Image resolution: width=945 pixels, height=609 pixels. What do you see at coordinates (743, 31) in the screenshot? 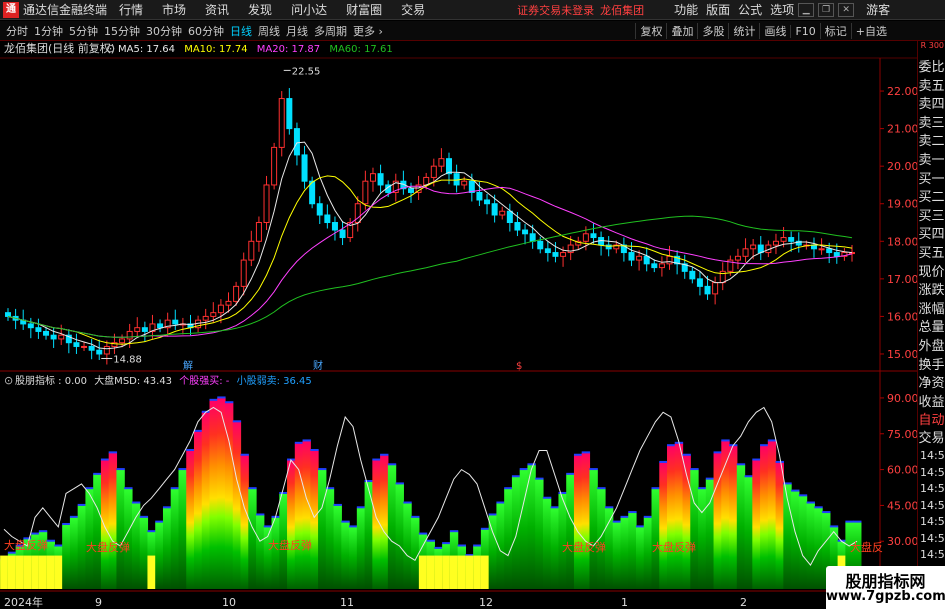
I see `tool-statistics: 统计` at bounding box center [743, 31].